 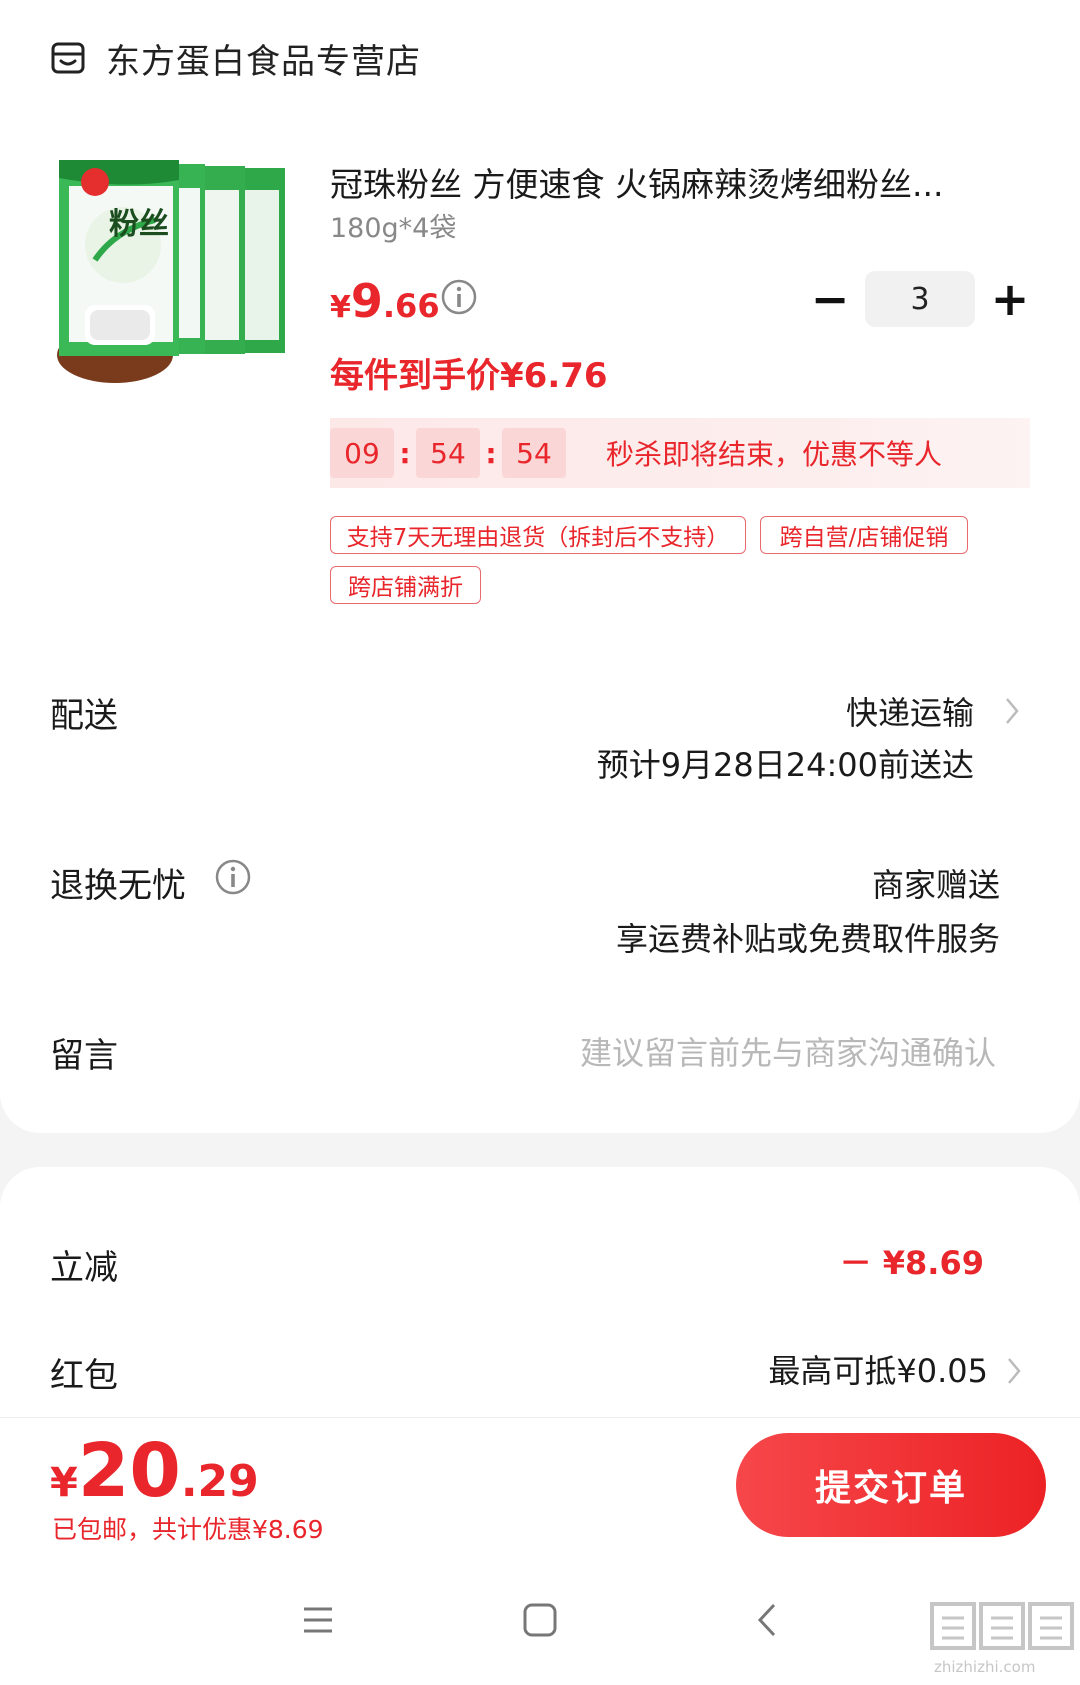 I want to click on store-row: 东方蛋白食品专营店, so click(x=235, y=58).